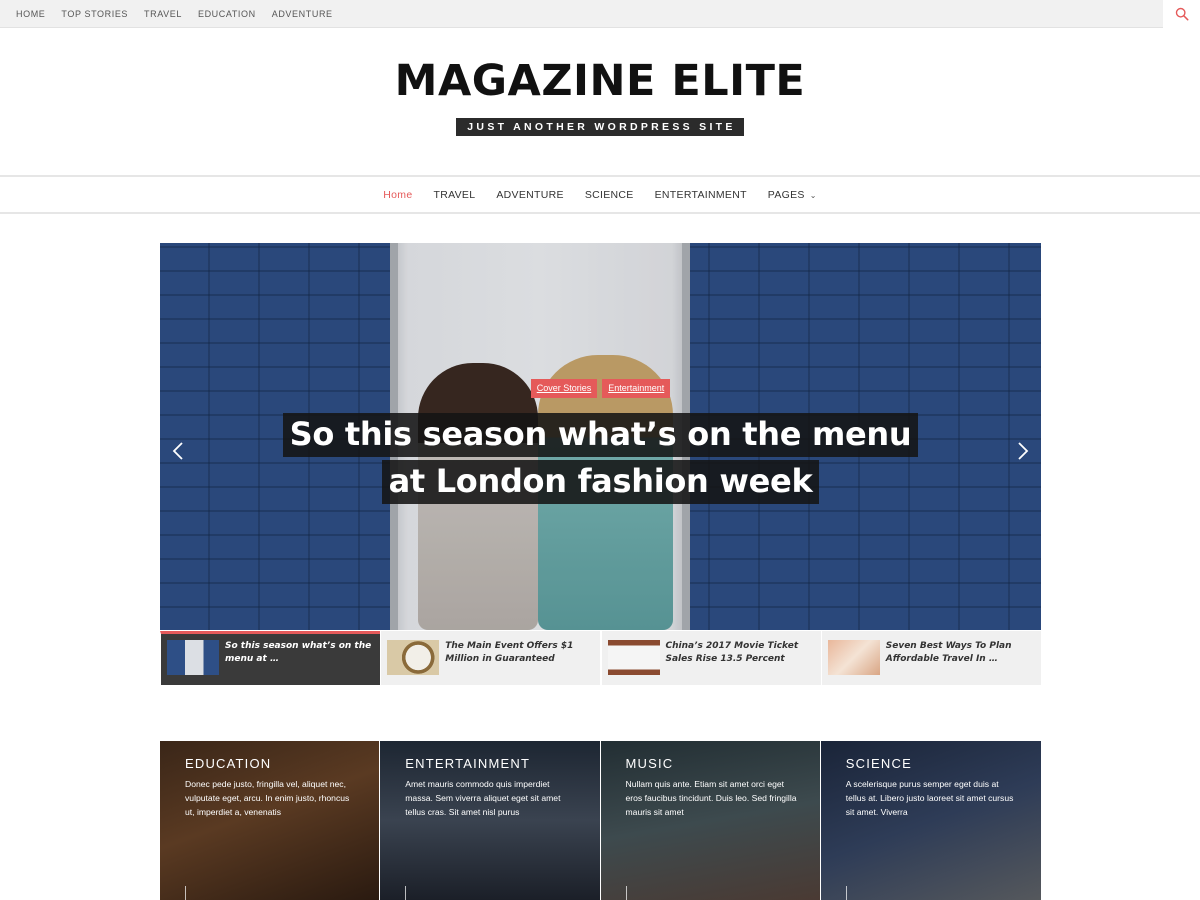 The width and height of the screenshot is (1200, 900). I want to click on chevron-right-icon, so click(1023, 451).